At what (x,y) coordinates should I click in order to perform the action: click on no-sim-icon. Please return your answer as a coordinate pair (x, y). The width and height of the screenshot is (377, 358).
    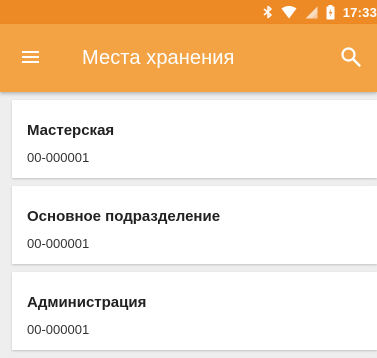
    Looking at the image, I should click on (311, 12).